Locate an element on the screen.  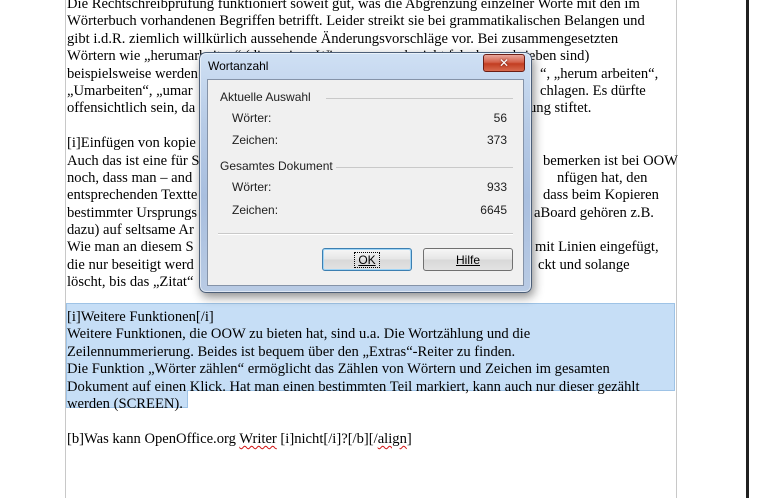
button-separator is located at coordinates (365, 234).